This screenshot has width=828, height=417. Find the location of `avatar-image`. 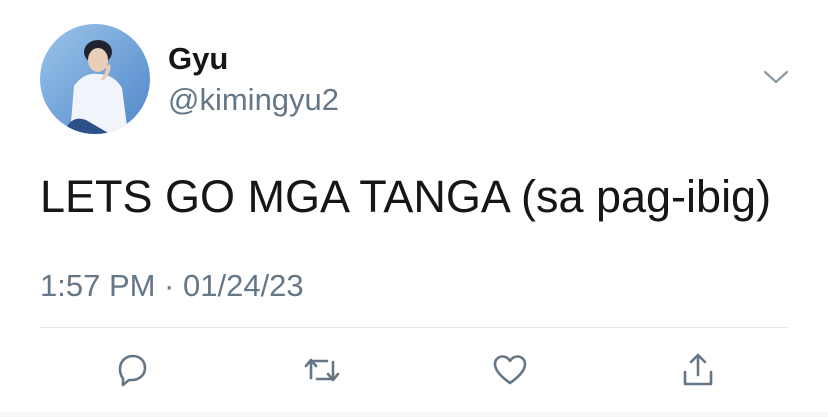

avatar-image is located at coordinates (95, 79).